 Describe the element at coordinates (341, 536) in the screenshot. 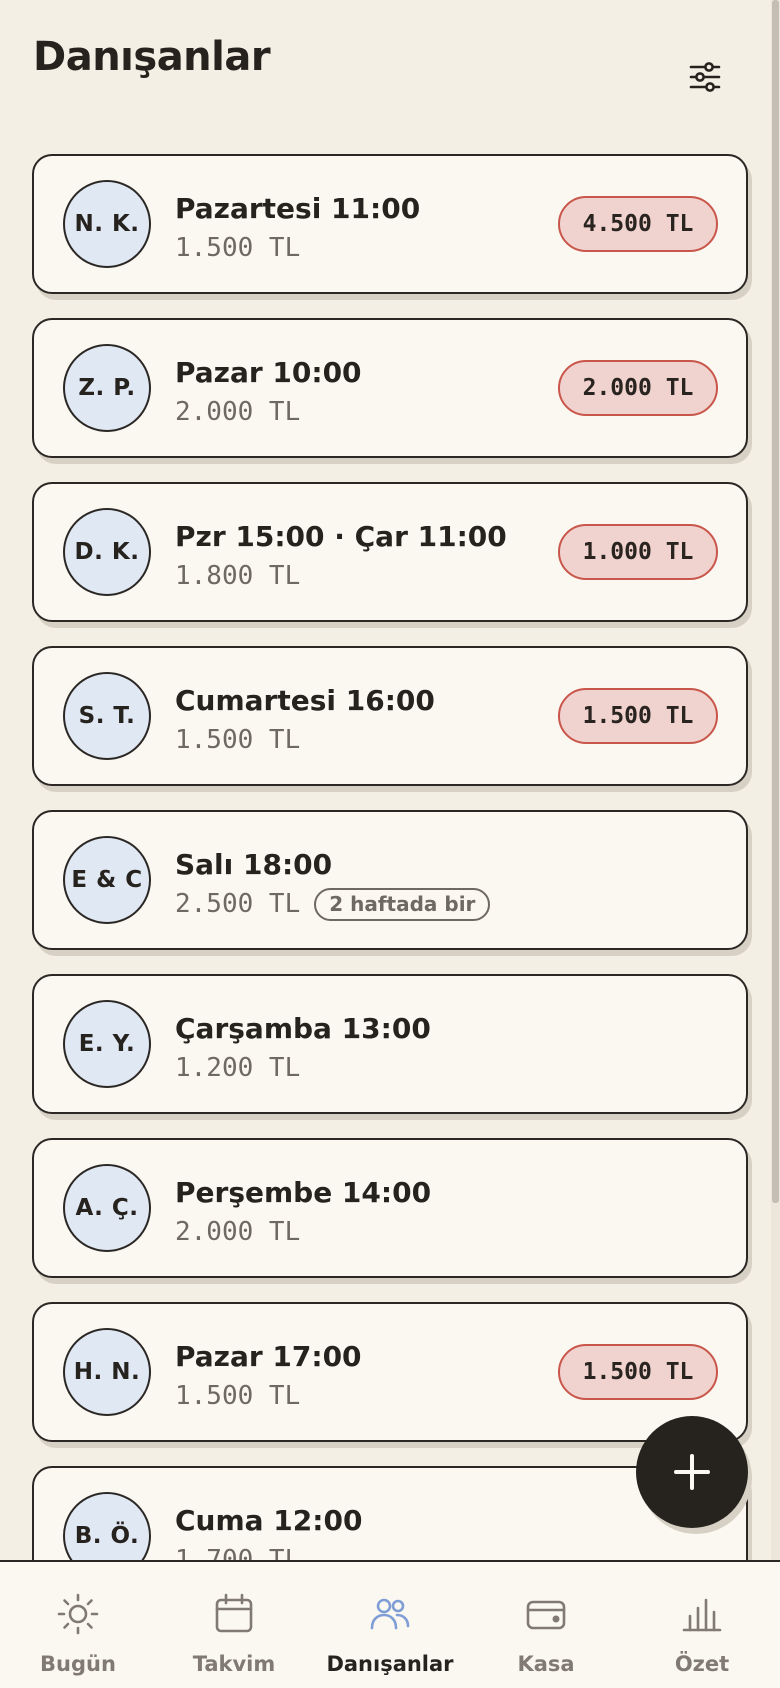

I see `client-schedule: Pzr 15:00 · Çar 11:00` at that location.